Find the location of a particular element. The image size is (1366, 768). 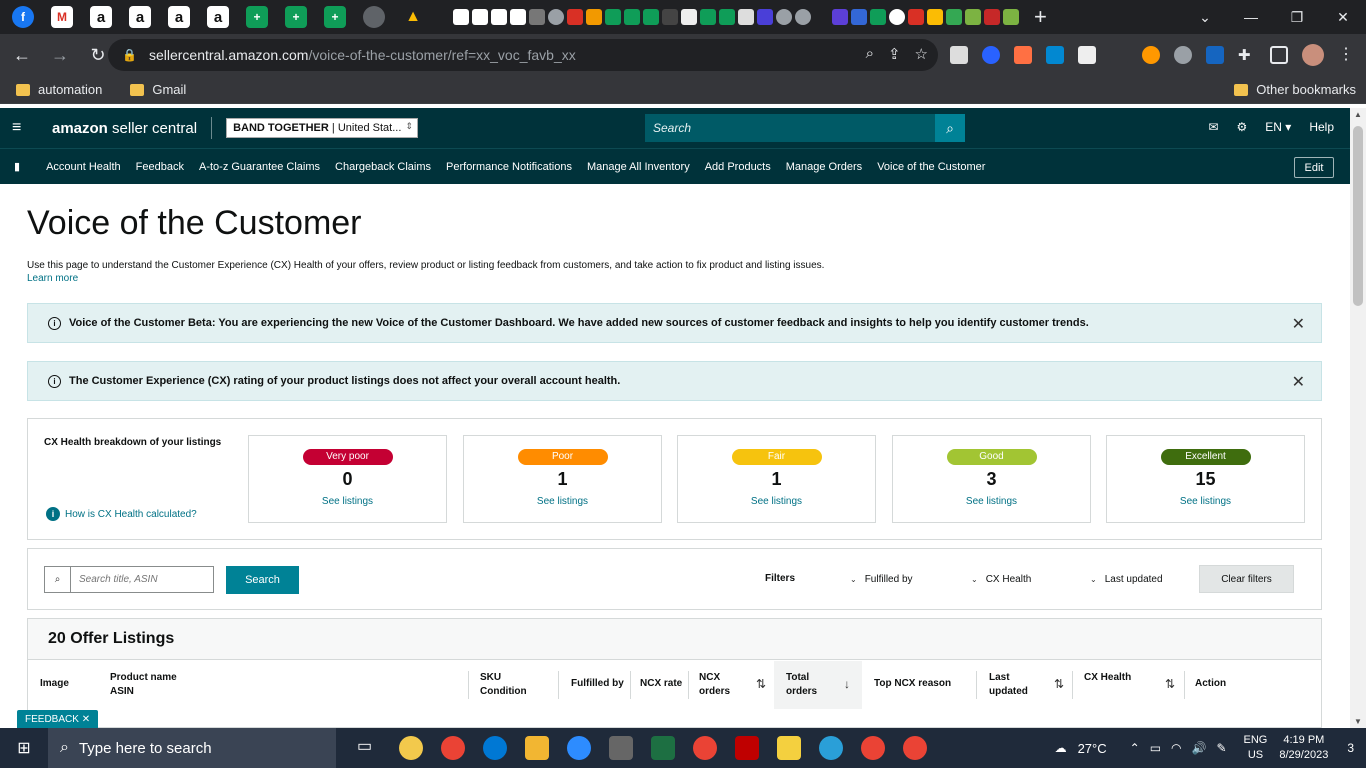

col-last-updated: Last updated is located at coordinates (1008, 685).